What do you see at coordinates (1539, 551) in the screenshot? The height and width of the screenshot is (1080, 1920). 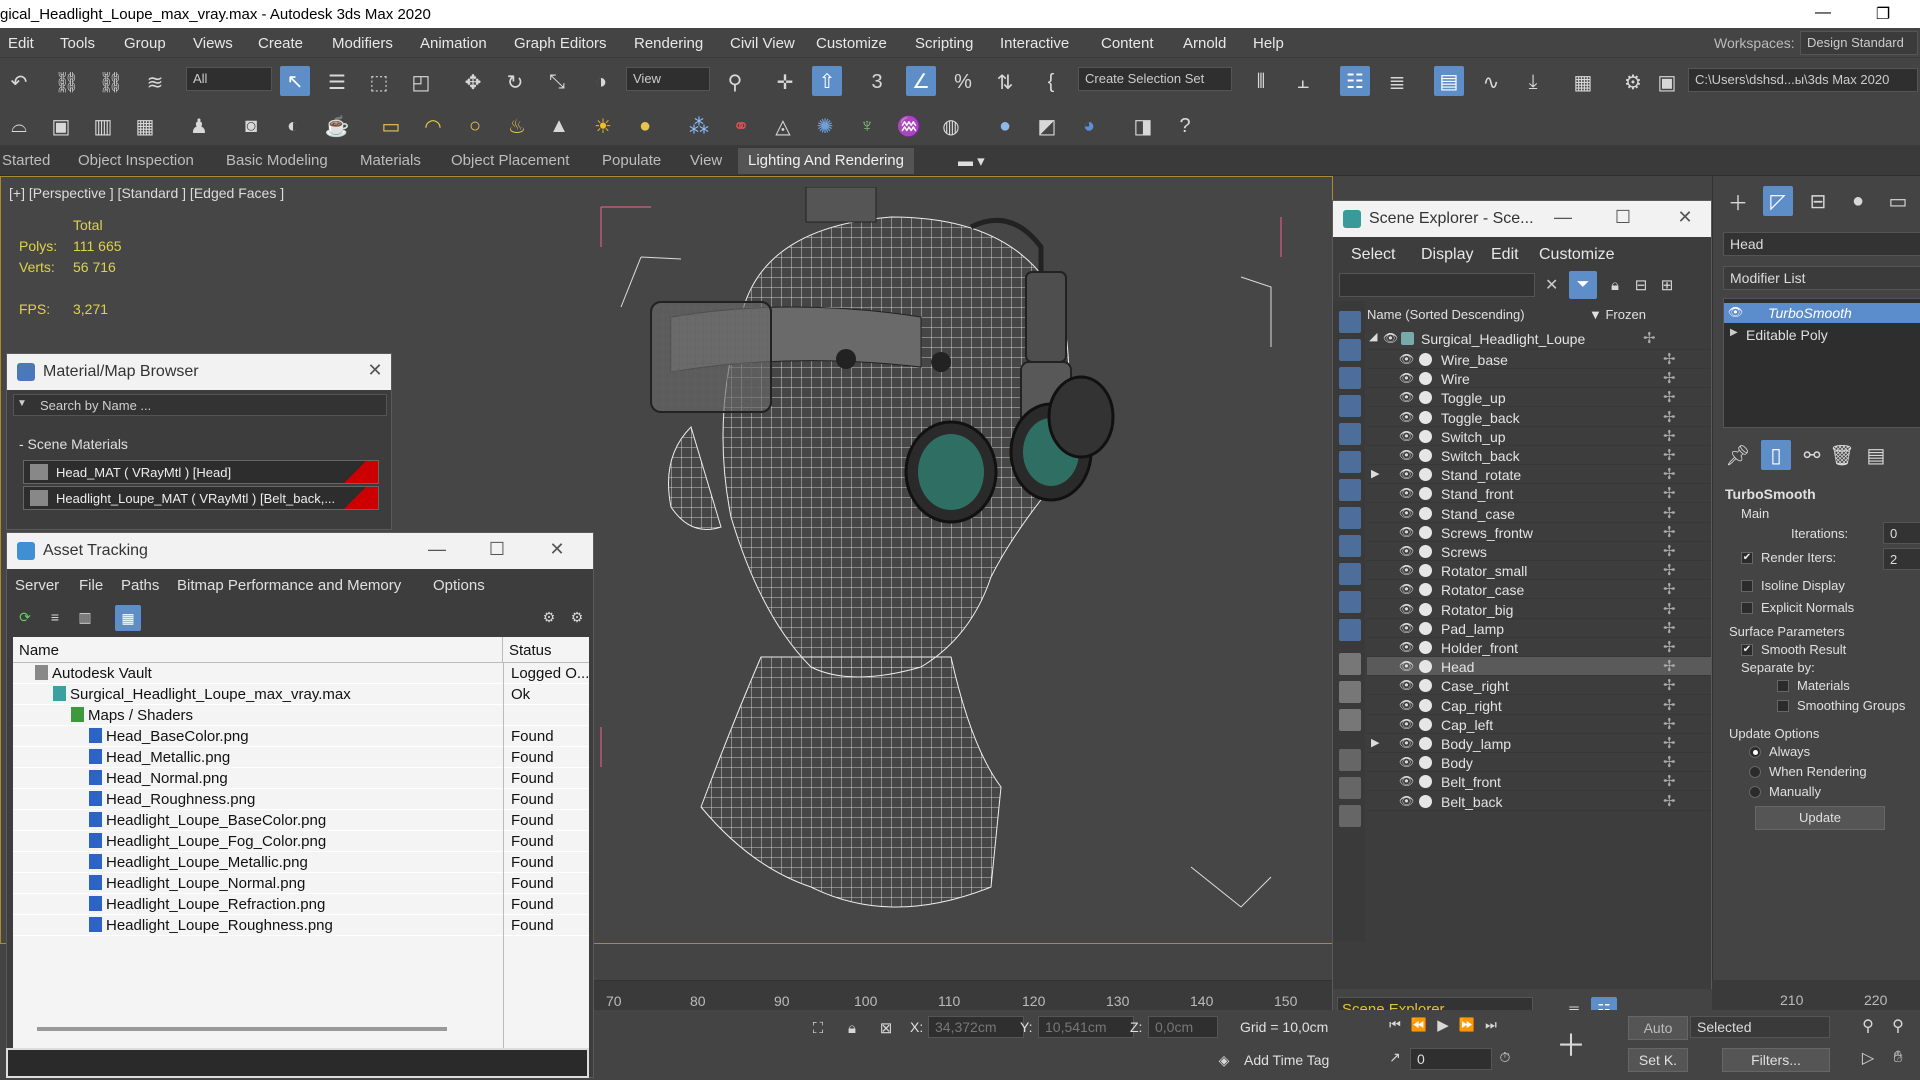 I see `scene-object-row: 👁︎ Screws ✢` at bounding box center [1539, 551].